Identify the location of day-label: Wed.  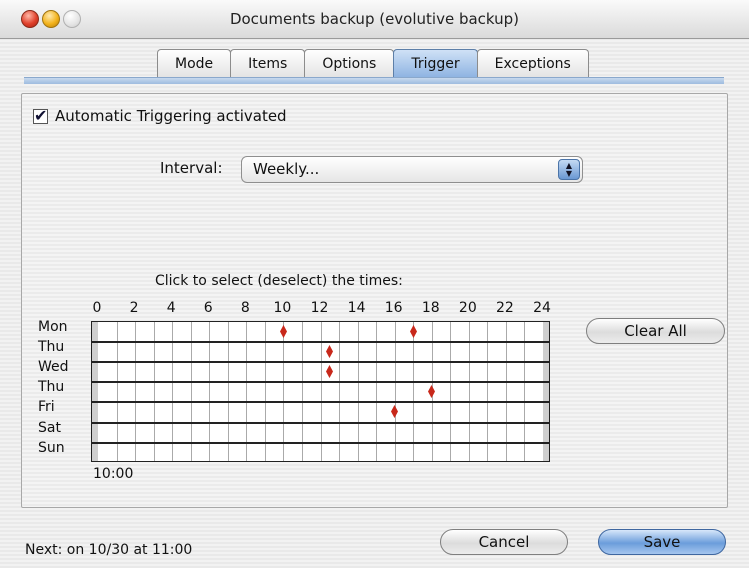
(53, 367).